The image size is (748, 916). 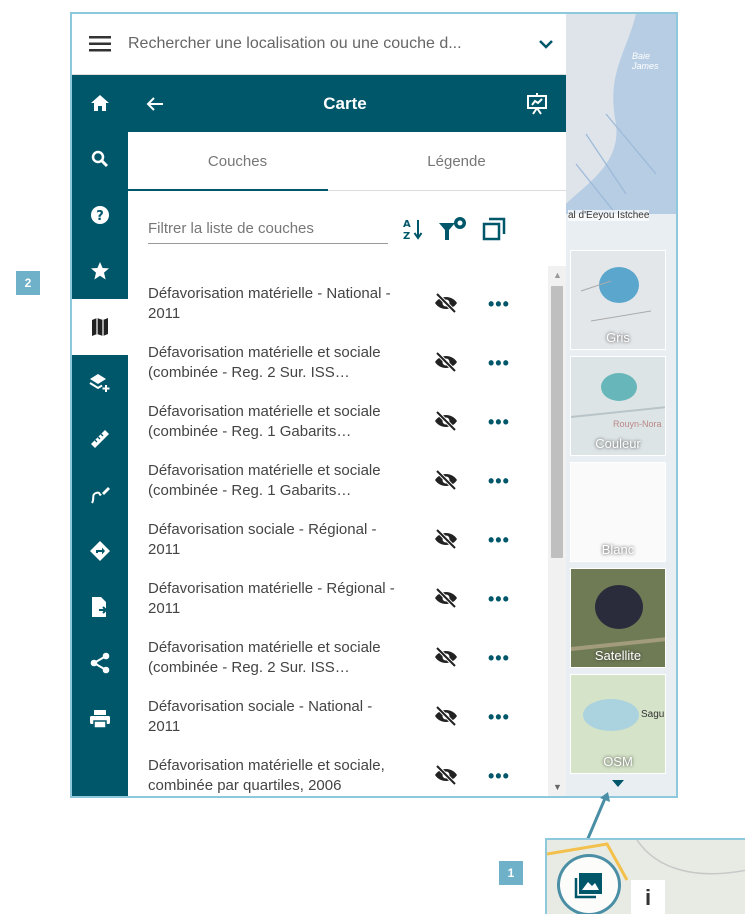 I want to click on sidebar-item-search, so click(x=100, y=159).